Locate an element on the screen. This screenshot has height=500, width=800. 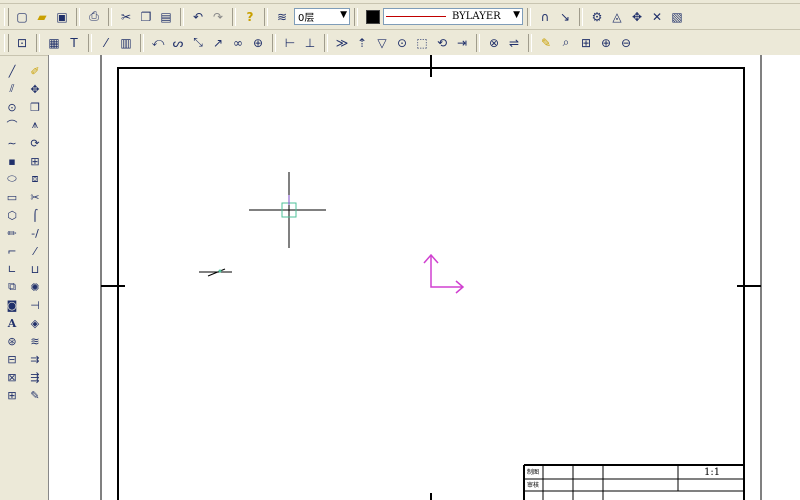
circle-icon: ⤡ is located at coordinates (198, 43).